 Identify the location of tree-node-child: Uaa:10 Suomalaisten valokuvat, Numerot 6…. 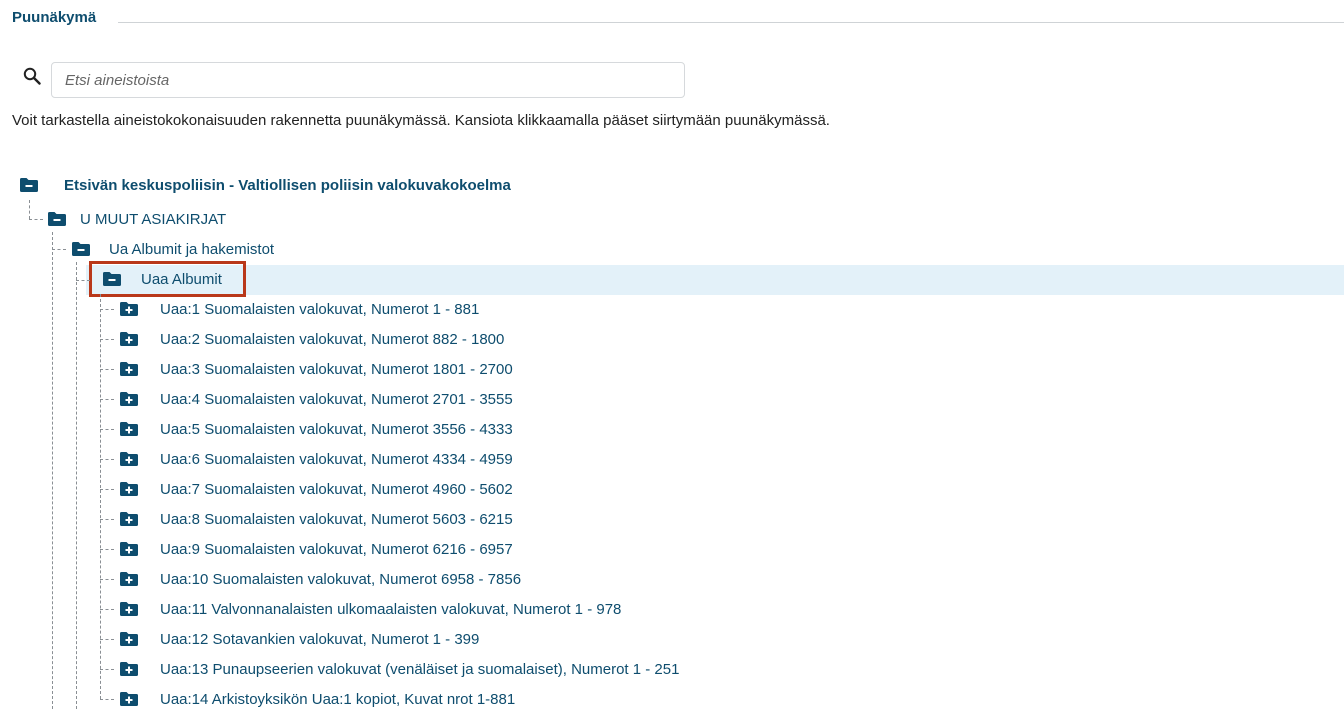
(320, 579).